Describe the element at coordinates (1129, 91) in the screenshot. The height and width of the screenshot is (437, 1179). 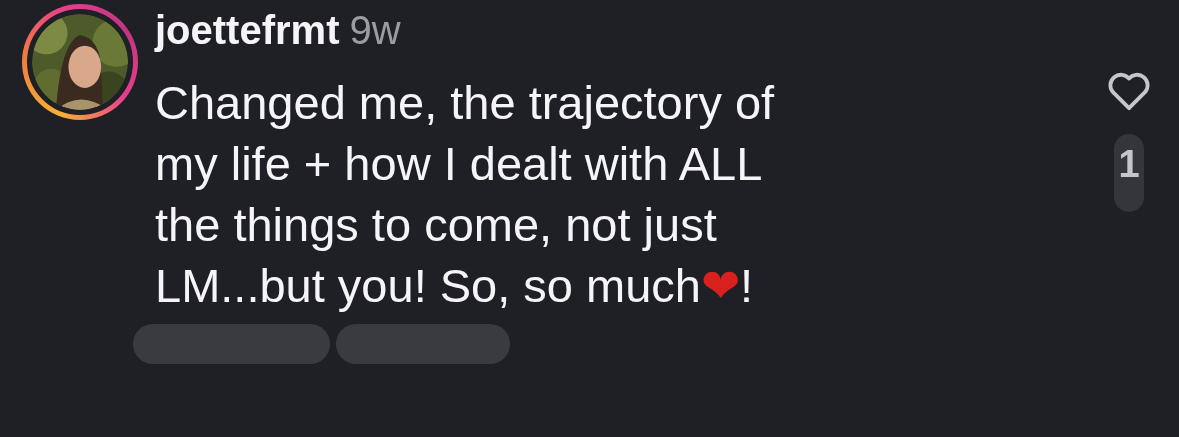
I see `heart-icon` at that location.